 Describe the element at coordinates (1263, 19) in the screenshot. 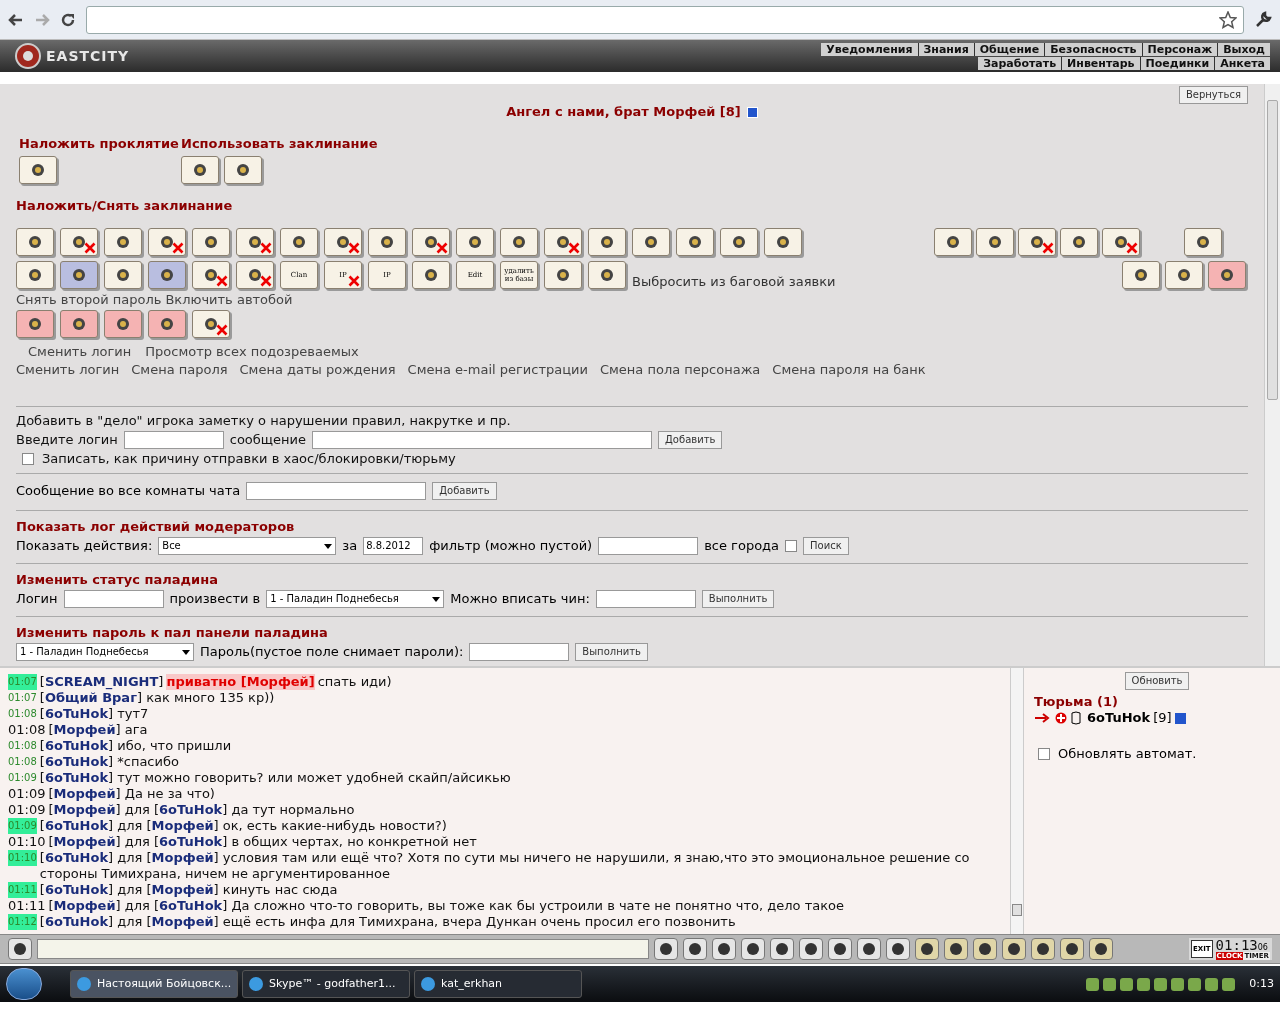

I see `wrench-icon` at that location.